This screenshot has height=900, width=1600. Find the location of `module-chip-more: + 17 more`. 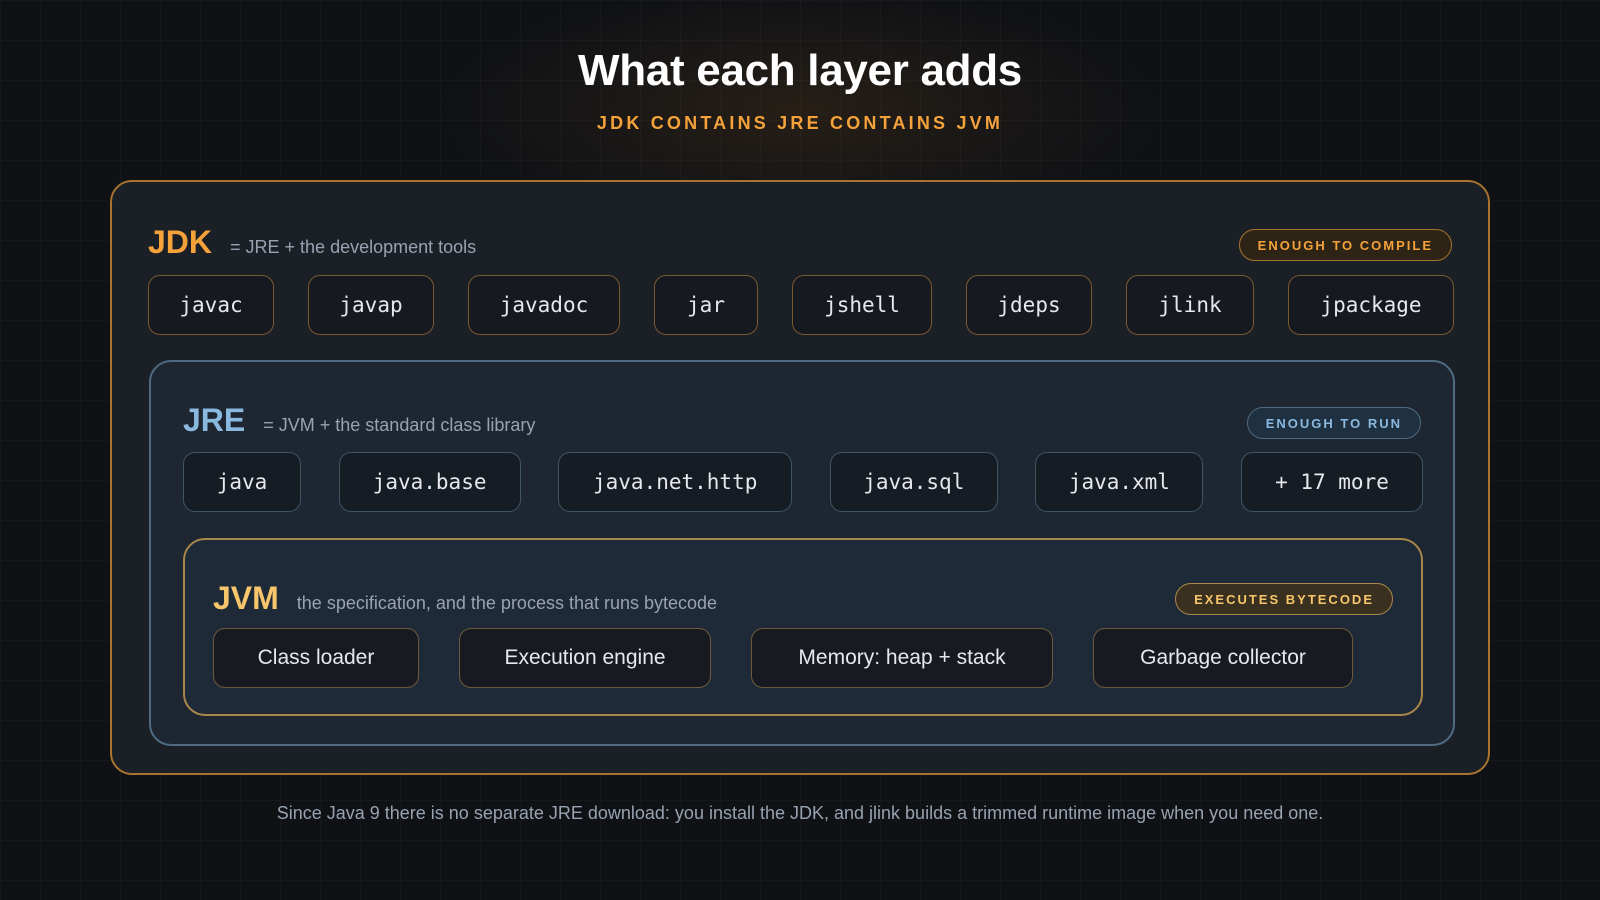

module-chip-more: + 17 more is located at coordinates (1331, 482).